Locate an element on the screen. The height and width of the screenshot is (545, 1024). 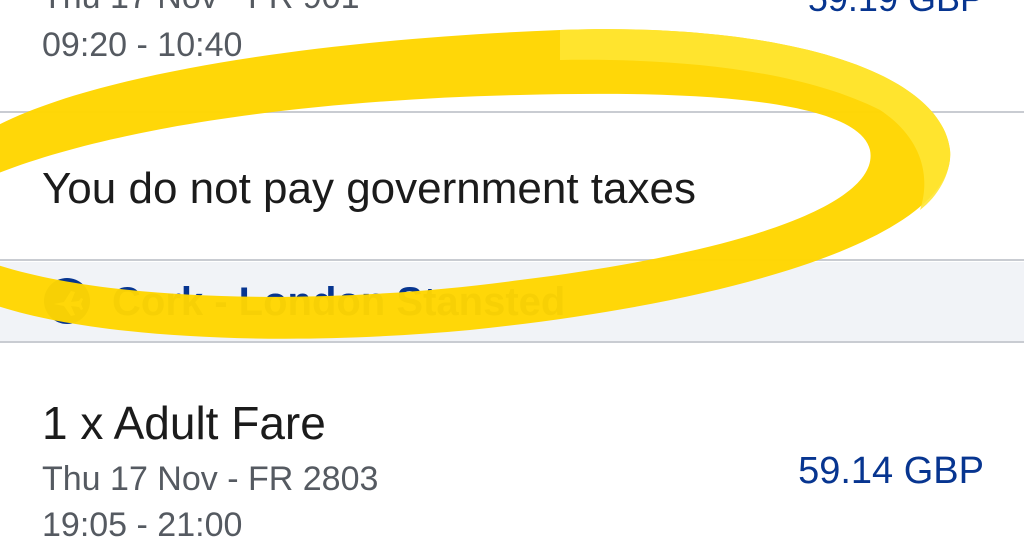
fare-times: 09:20 - 10:40 is located at coordinates (142, 45).